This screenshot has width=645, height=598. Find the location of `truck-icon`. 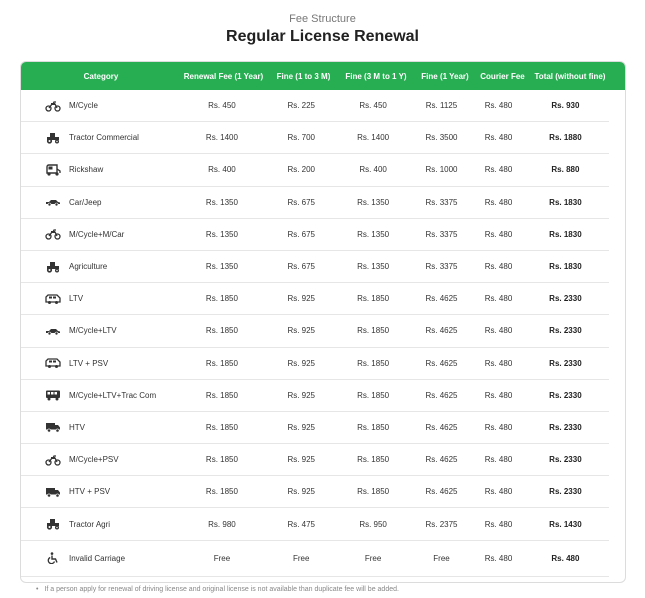

truck-icon is located at coordinates (53, 492).